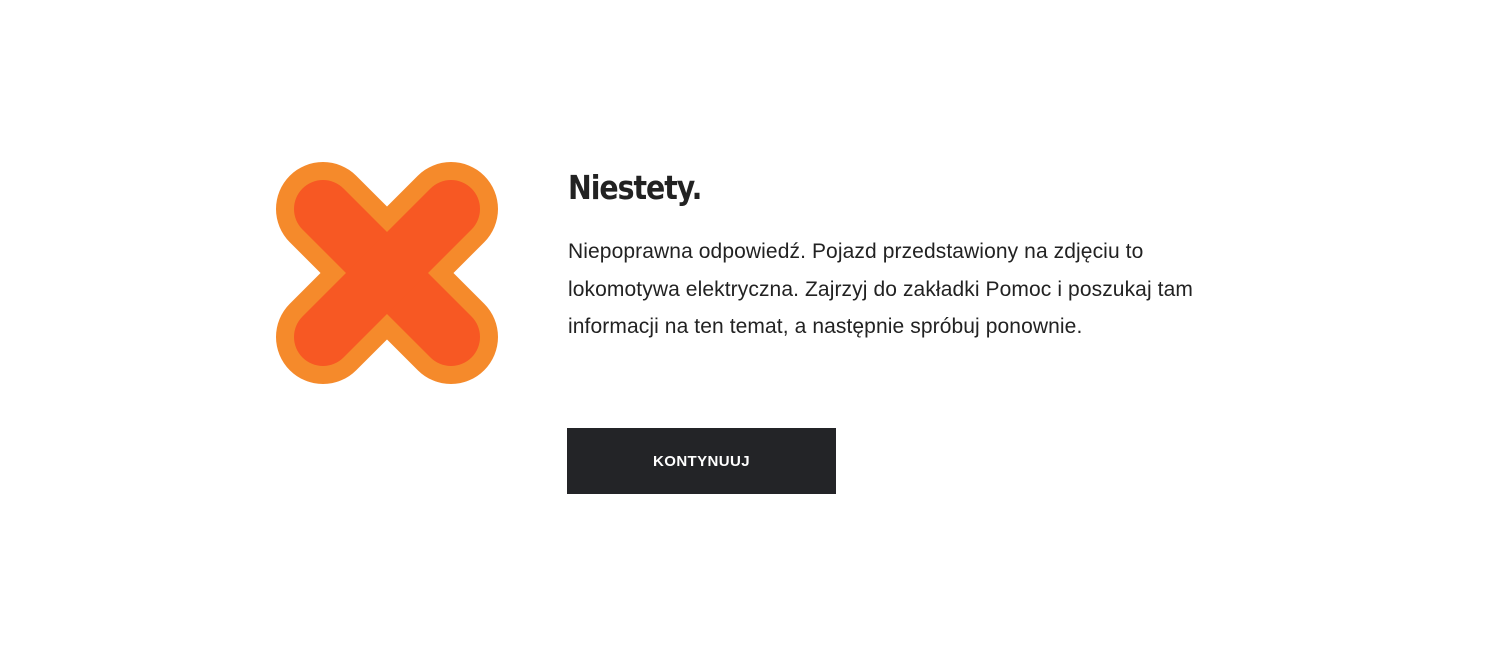 The image size is (1512, 668). I want to click on result-title: Niestety., so click(635, 187).